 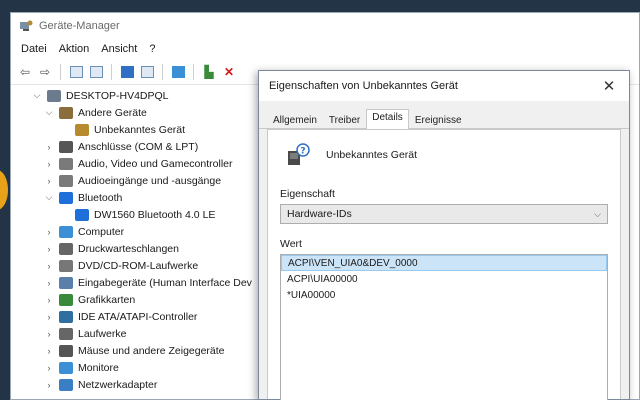 What do you see at coordinates (325, 49) in the screenshot?
I see `menubar: Datei Aktion Ansicht ?` at bounding box center [325, 49].